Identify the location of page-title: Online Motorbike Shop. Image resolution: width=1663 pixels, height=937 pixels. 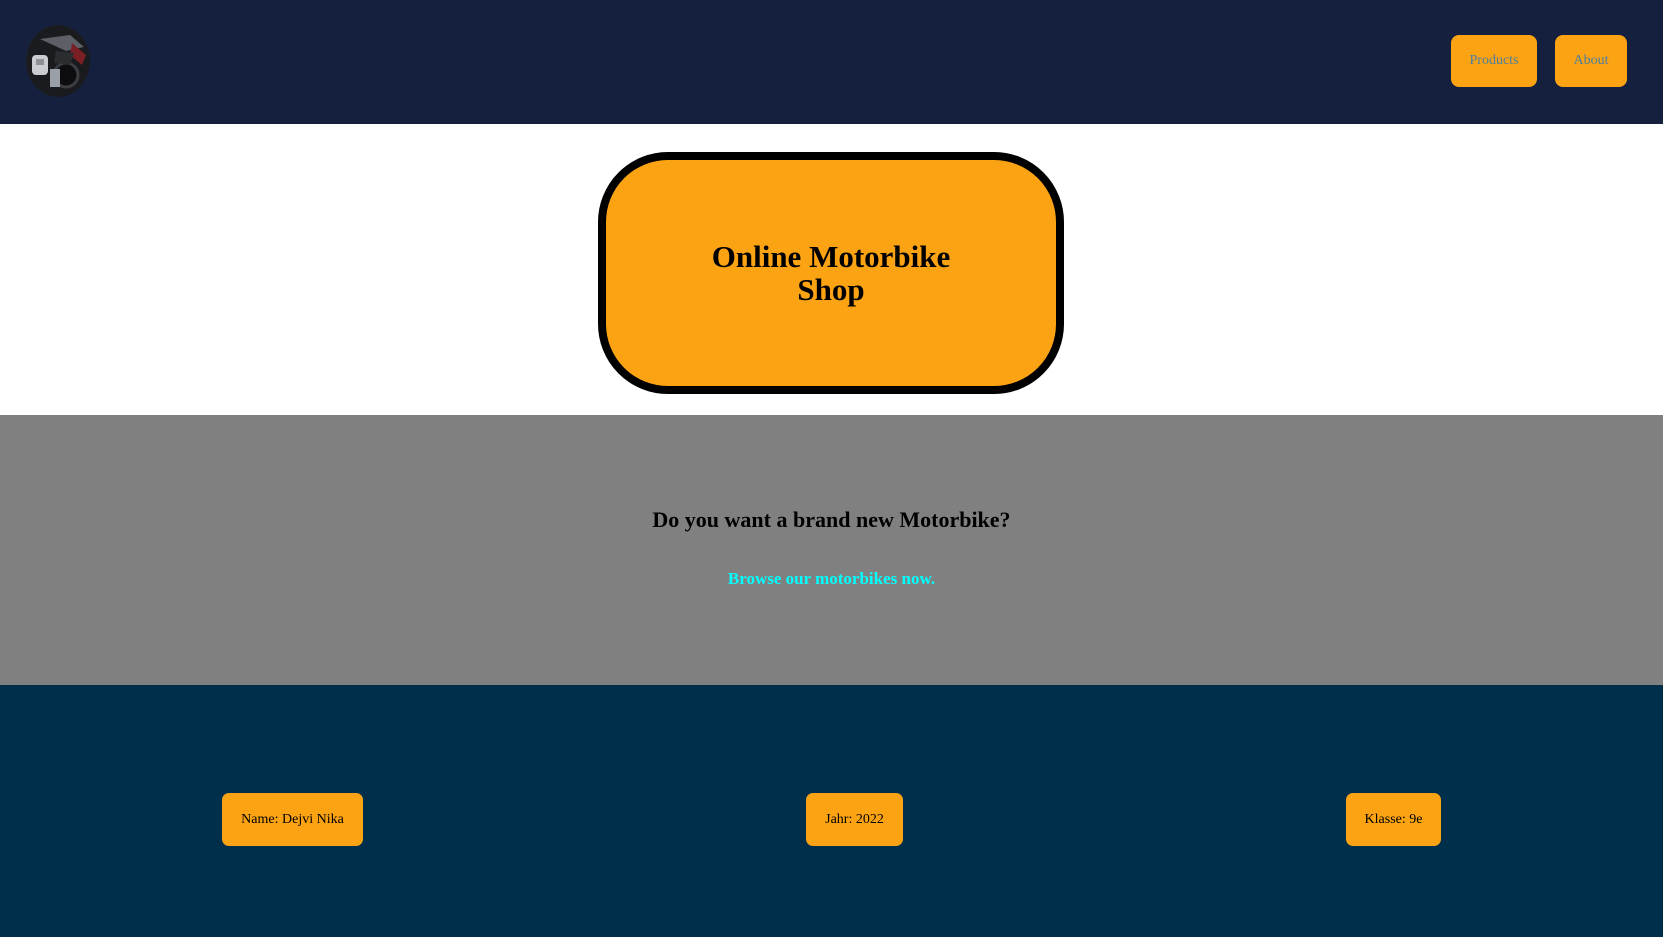
(831, 273).